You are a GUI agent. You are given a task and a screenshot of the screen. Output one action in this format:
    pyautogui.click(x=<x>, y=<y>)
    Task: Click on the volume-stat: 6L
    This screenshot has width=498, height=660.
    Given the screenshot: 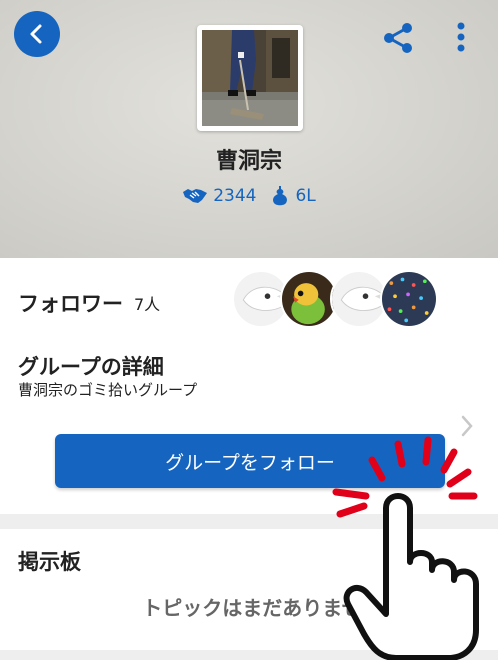 What is the action you would take?
    pyautogui.click(x=293, y=196)
    